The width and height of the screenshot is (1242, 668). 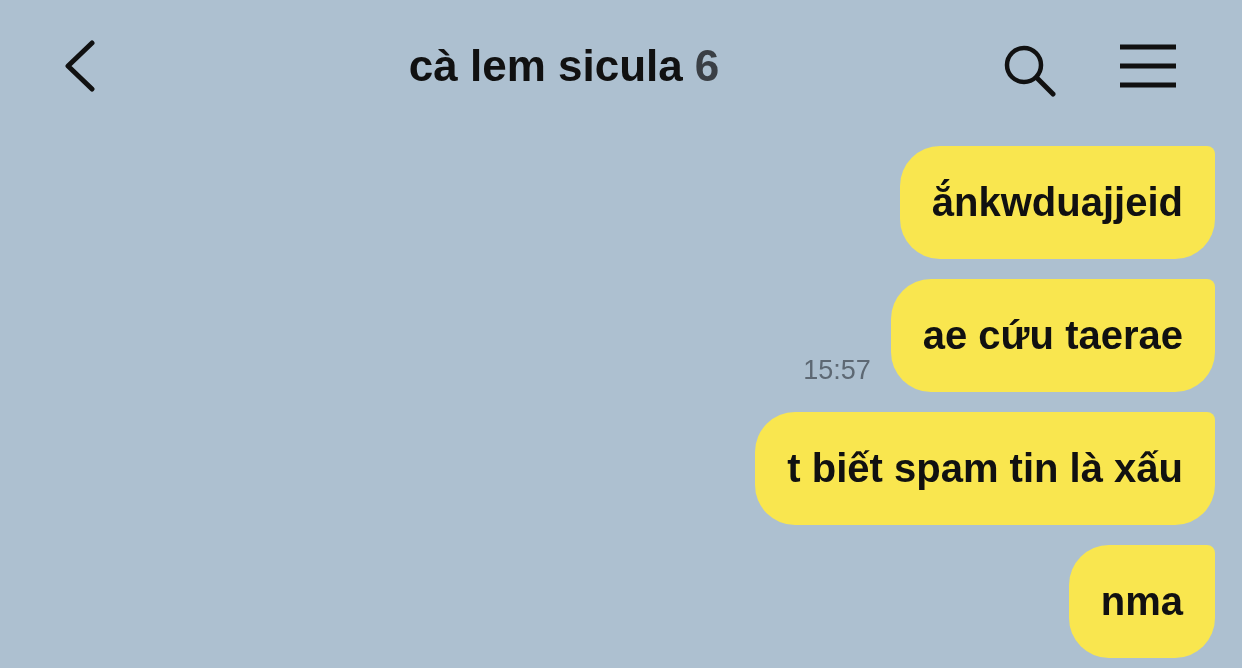 What do you see at coordinates (985, 468) in the screenshot?
I see `message-bubble: t biết spam tin là xấu` at bounding box center [985, 468].